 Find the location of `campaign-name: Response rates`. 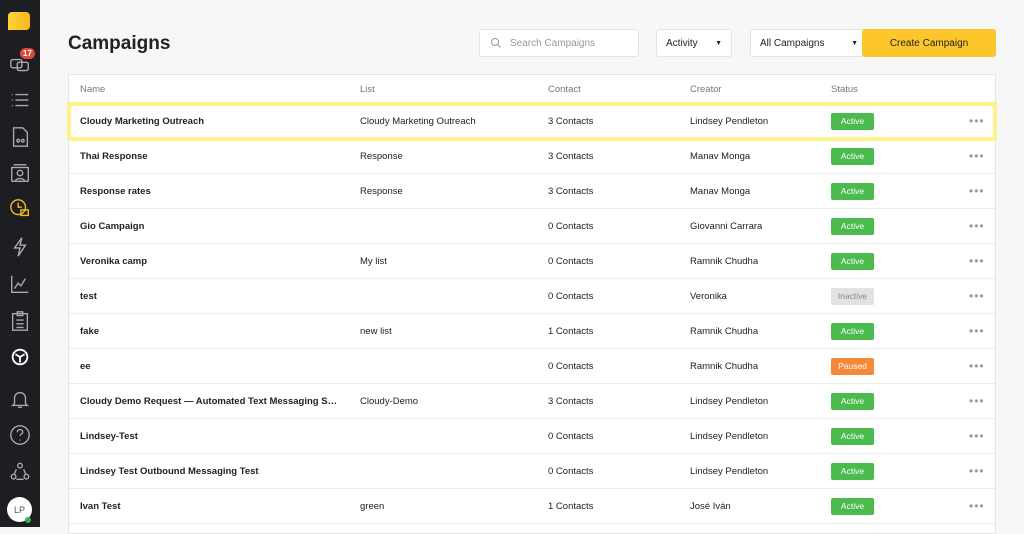

campaign-name: Response rates is located at coordinates (211, 191).